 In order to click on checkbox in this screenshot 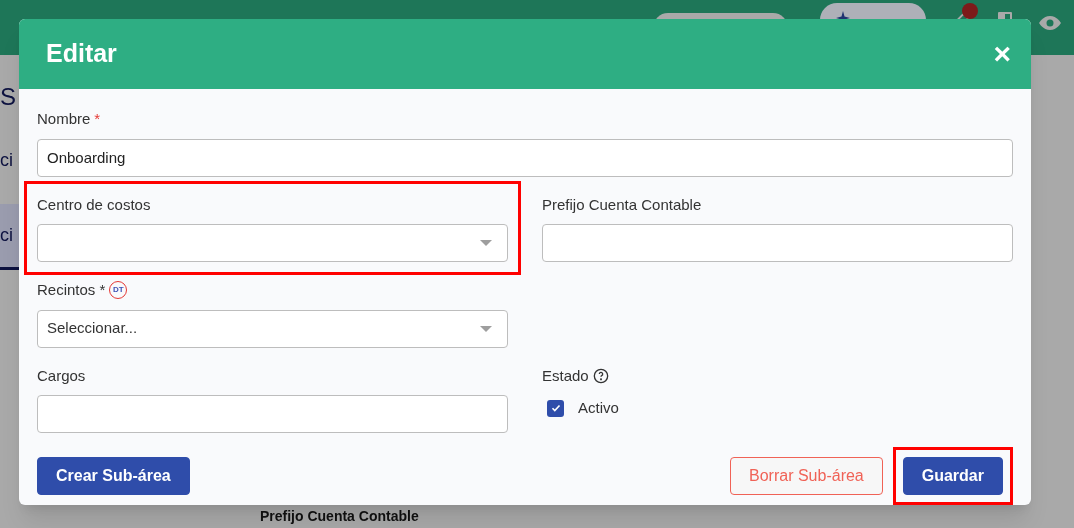, I will do `click(555, 408)`.